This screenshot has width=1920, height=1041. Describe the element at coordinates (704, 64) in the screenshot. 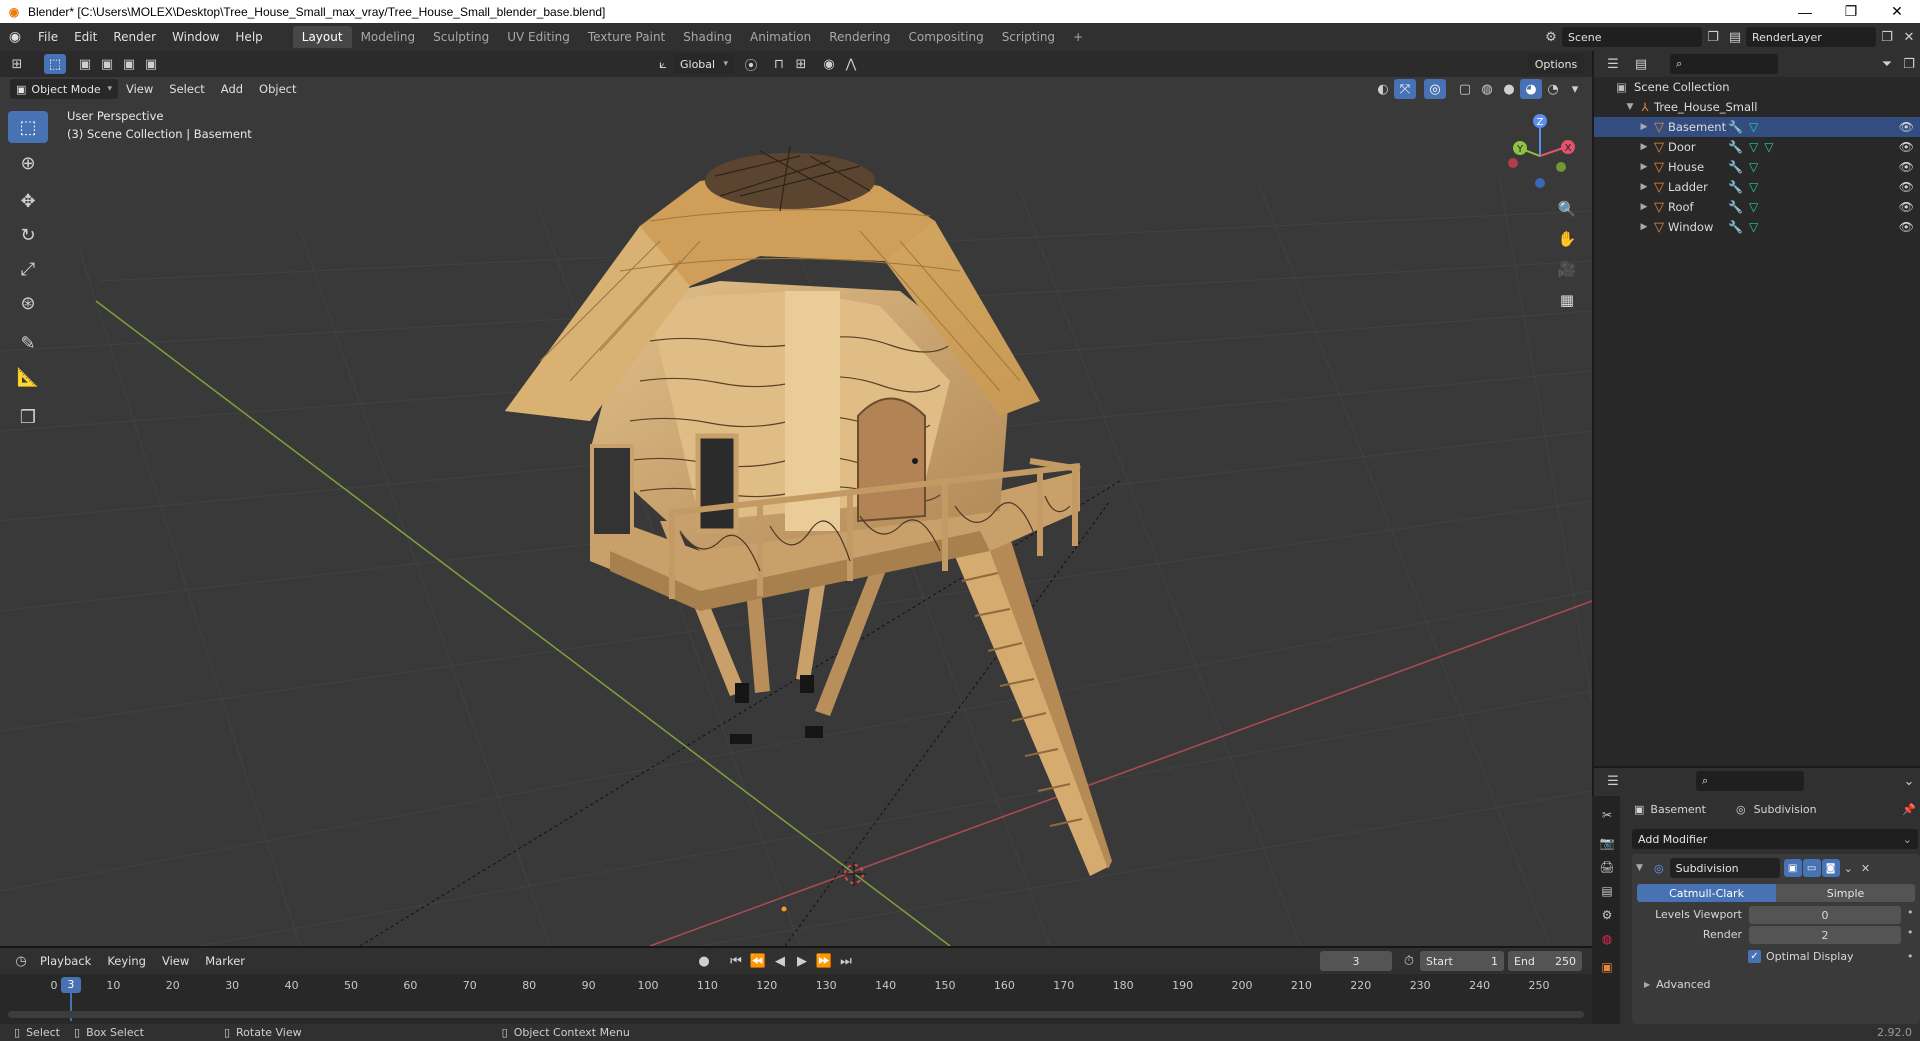

I see `transform-orientation-dropdown: Global ▾` at that location.